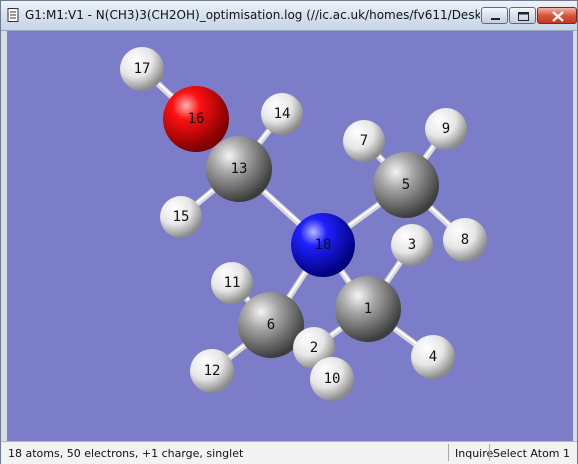 The width and height of the screenshot is (578, 464). I want to click on atom-13-carbon: 13, so click(239, 169).